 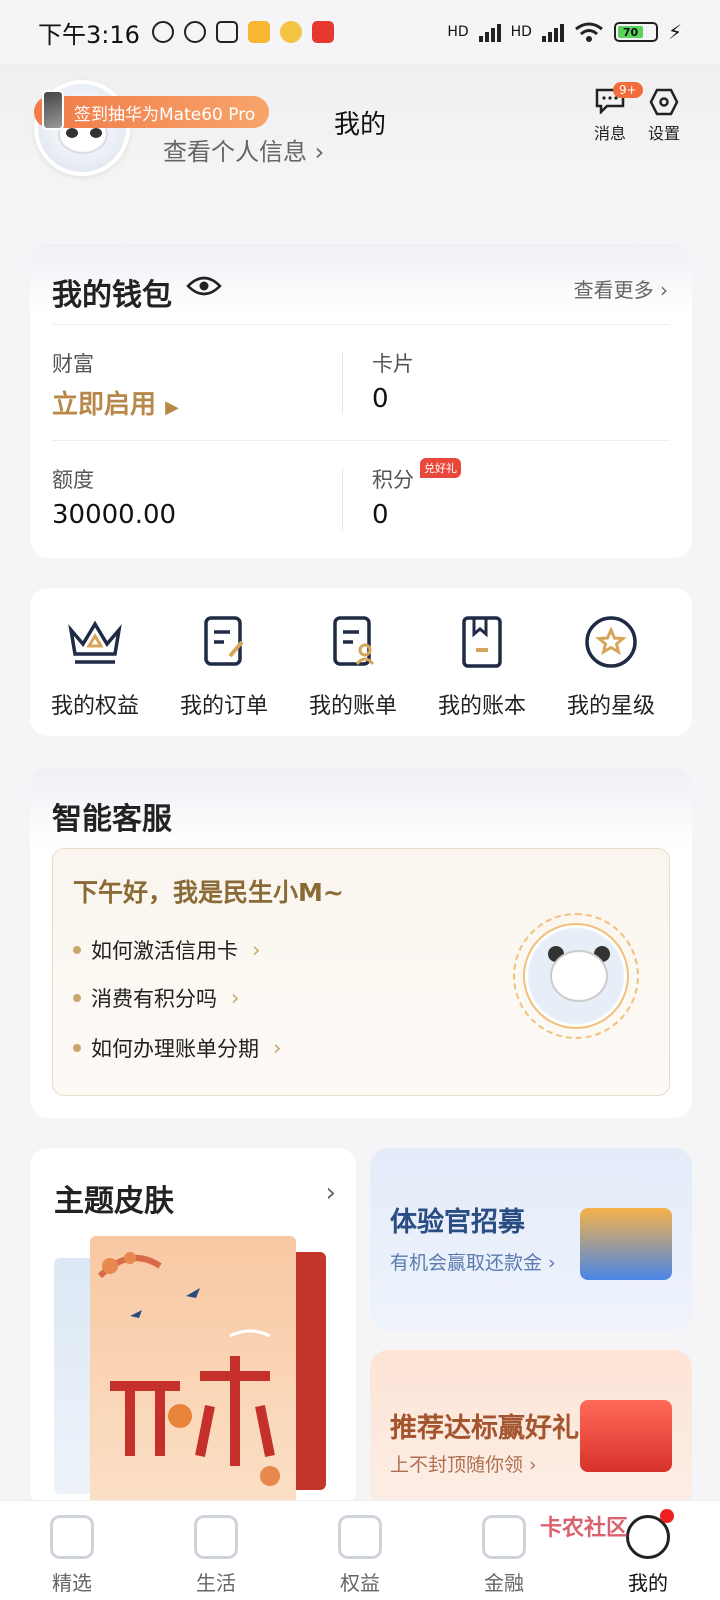 I want to click on wallet-more-link: 查看更多 ›, so click(x=621, y=288).